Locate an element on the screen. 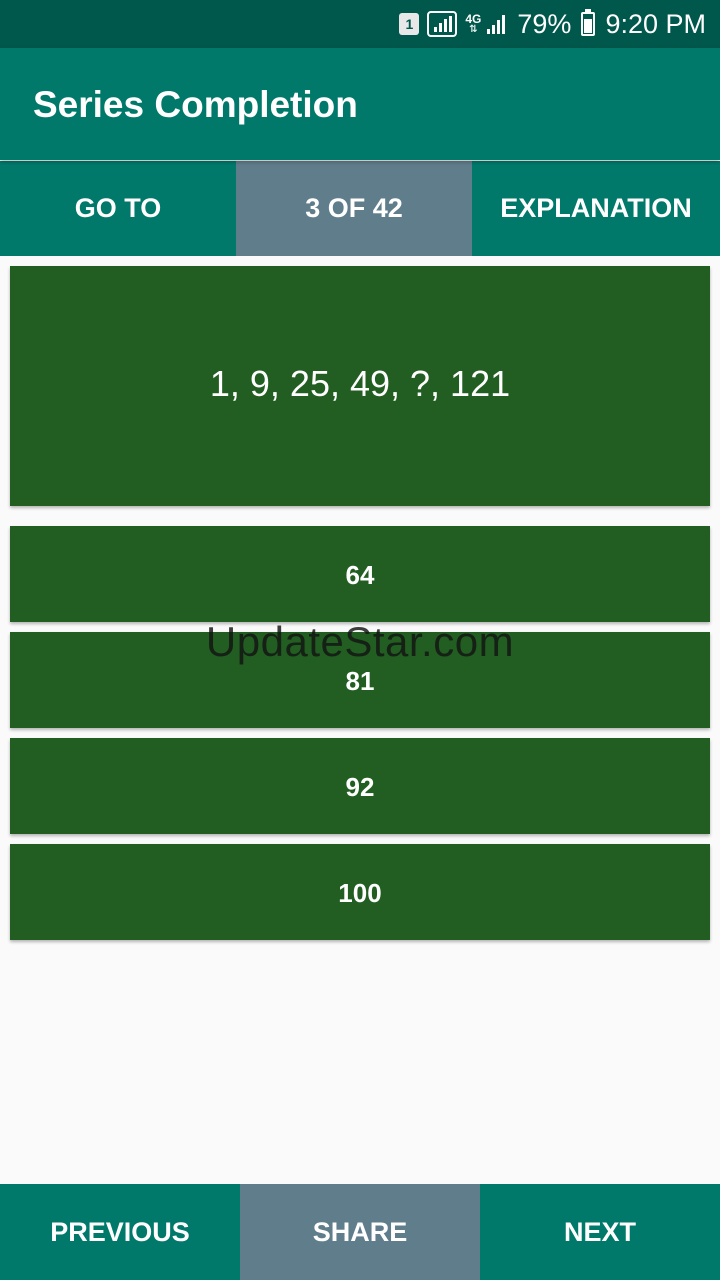 This screenshot has height=1280, width=720. previous-button: PREVIOUS is located at coordinates (120, 1232).